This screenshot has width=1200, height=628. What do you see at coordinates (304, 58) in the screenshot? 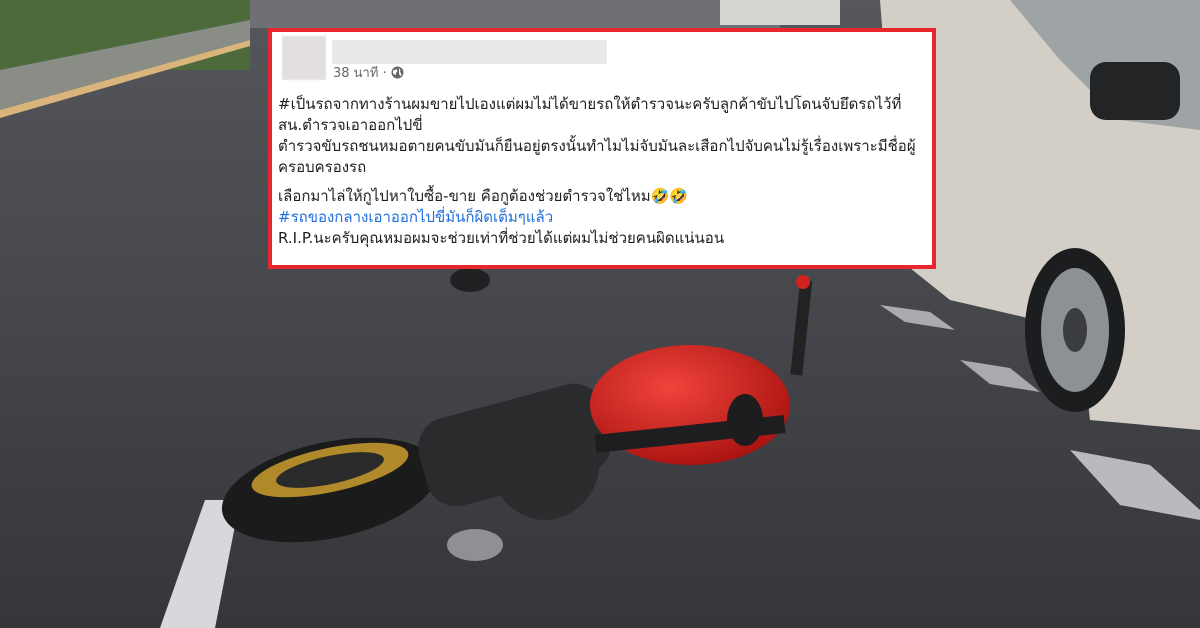
I see `blurred-avatar` at bounding box center [304, 58].